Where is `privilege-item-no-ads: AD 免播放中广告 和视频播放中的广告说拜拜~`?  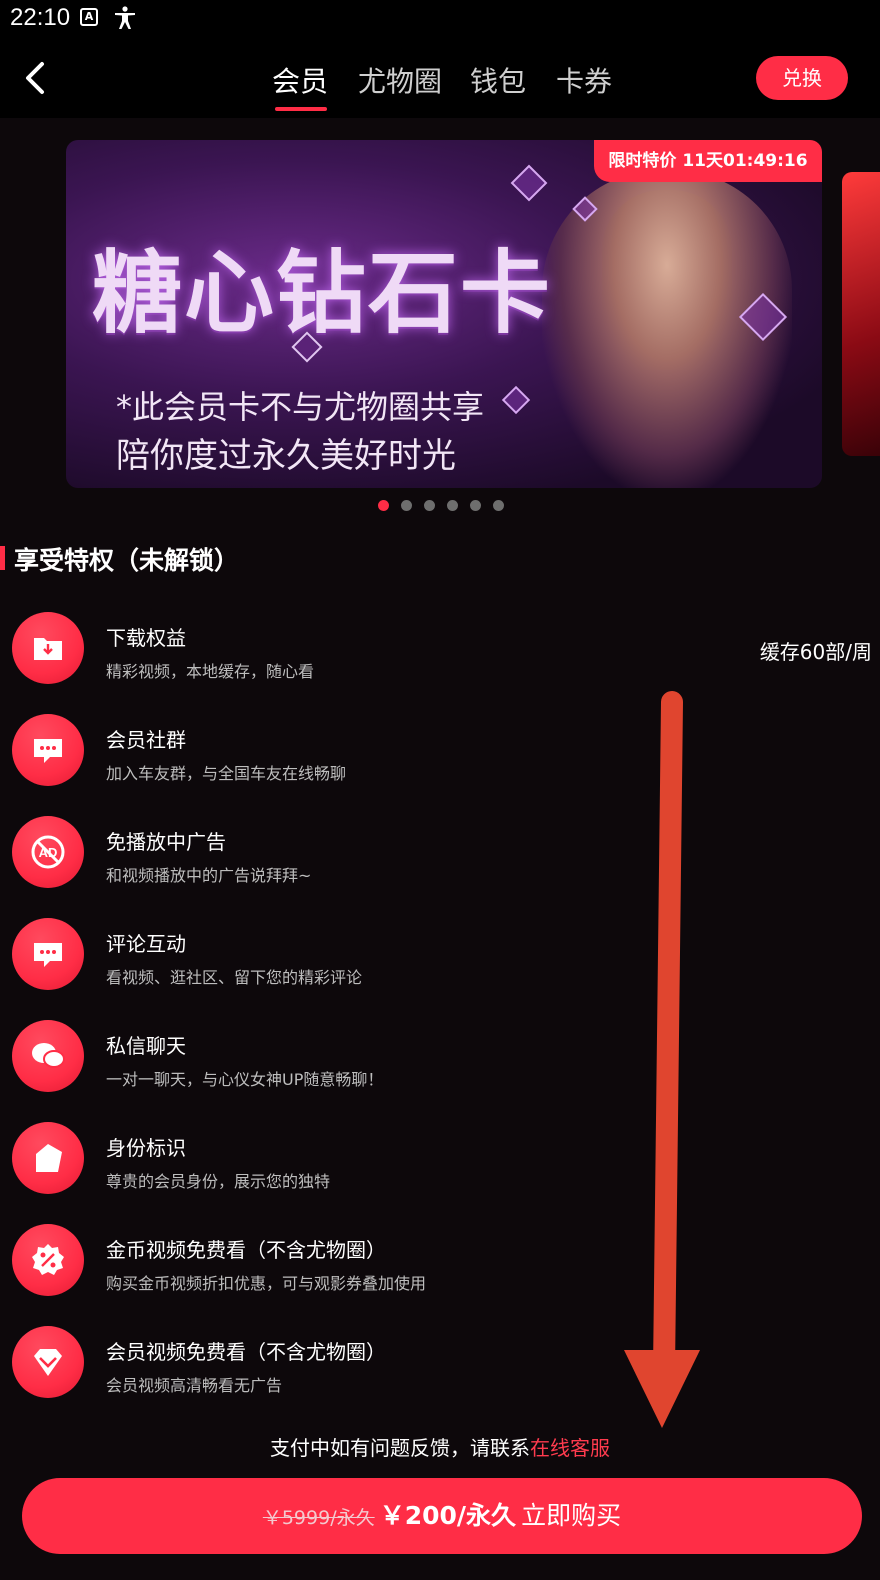 privilege-item-no-ads: AD 免播放中广告 和视频播放中的广告说拜拜~ is located at coordinates (442, 856).